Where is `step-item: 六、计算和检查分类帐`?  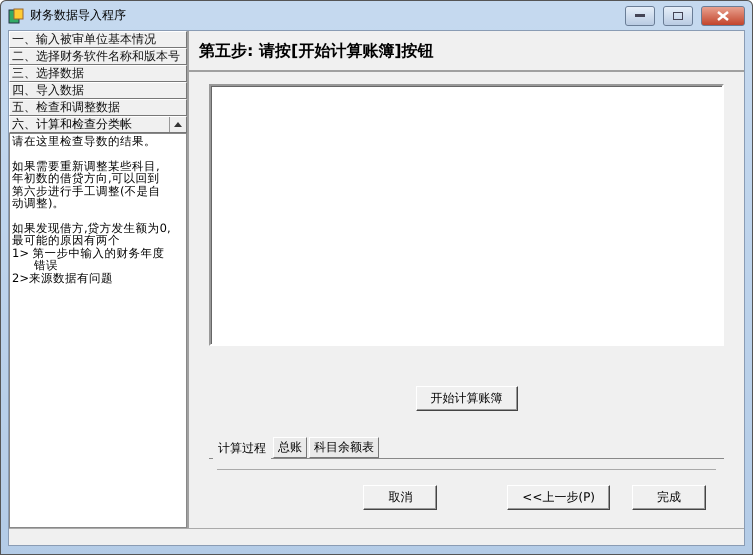
step-item: 六、计算和检查分类帐 is located at coordinates (98, 124).